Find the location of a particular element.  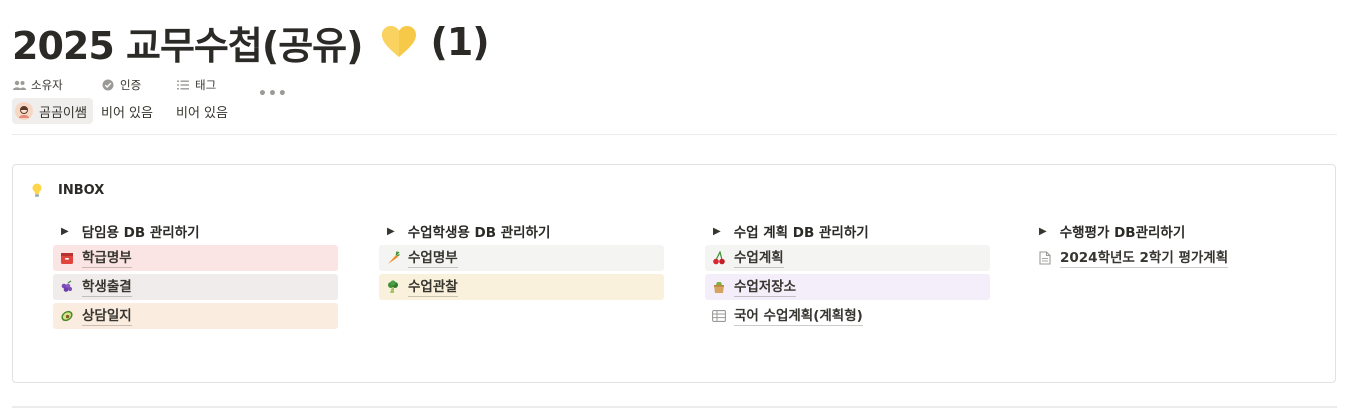

column-heading: 수업 계획 DB 관리하기 is located at coordinates (801, 233).